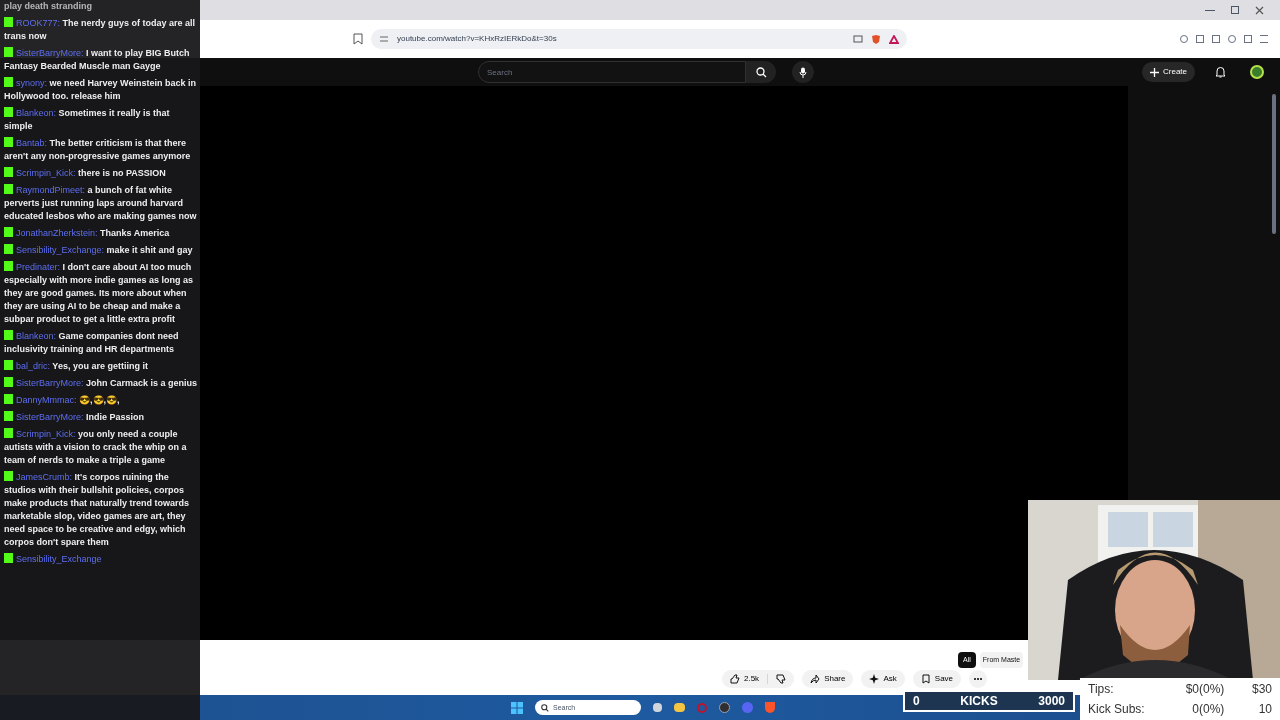 The image size is (1280, 720). What do you see at coordinates (1261, 689) in the screenshot?
I see `goal-target: $30` at bounding box center [1261, 689].